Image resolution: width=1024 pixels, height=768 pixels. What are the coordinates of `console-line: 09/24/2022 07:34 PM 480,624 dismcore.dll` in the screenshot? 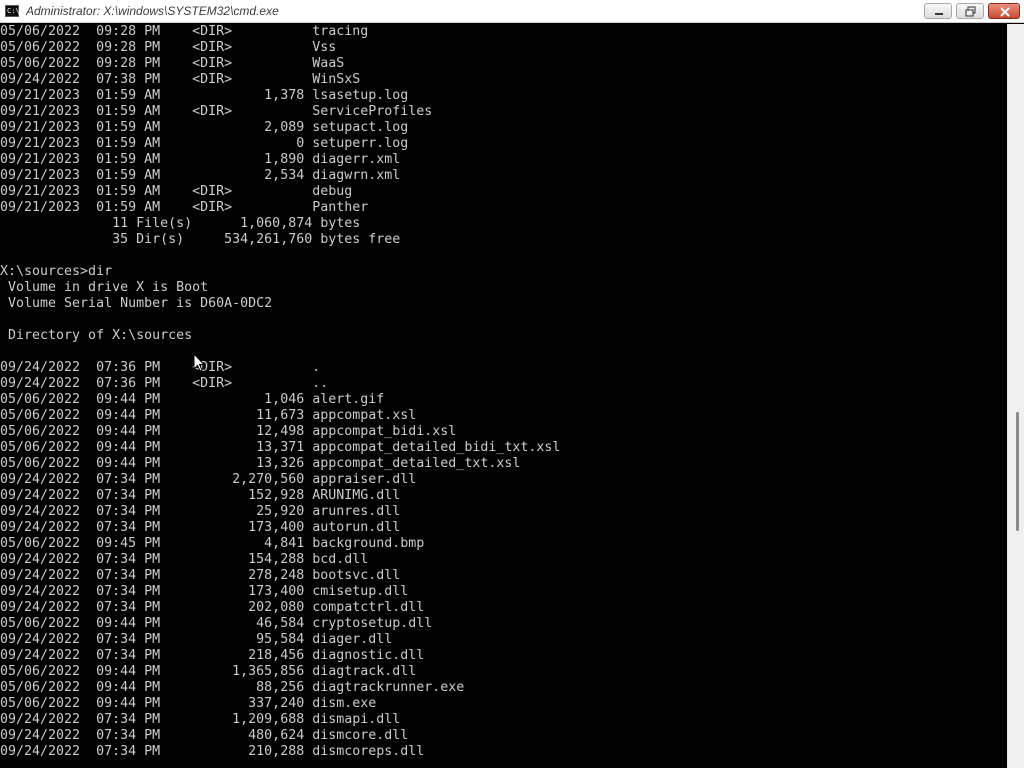 It's located at (204, 735).